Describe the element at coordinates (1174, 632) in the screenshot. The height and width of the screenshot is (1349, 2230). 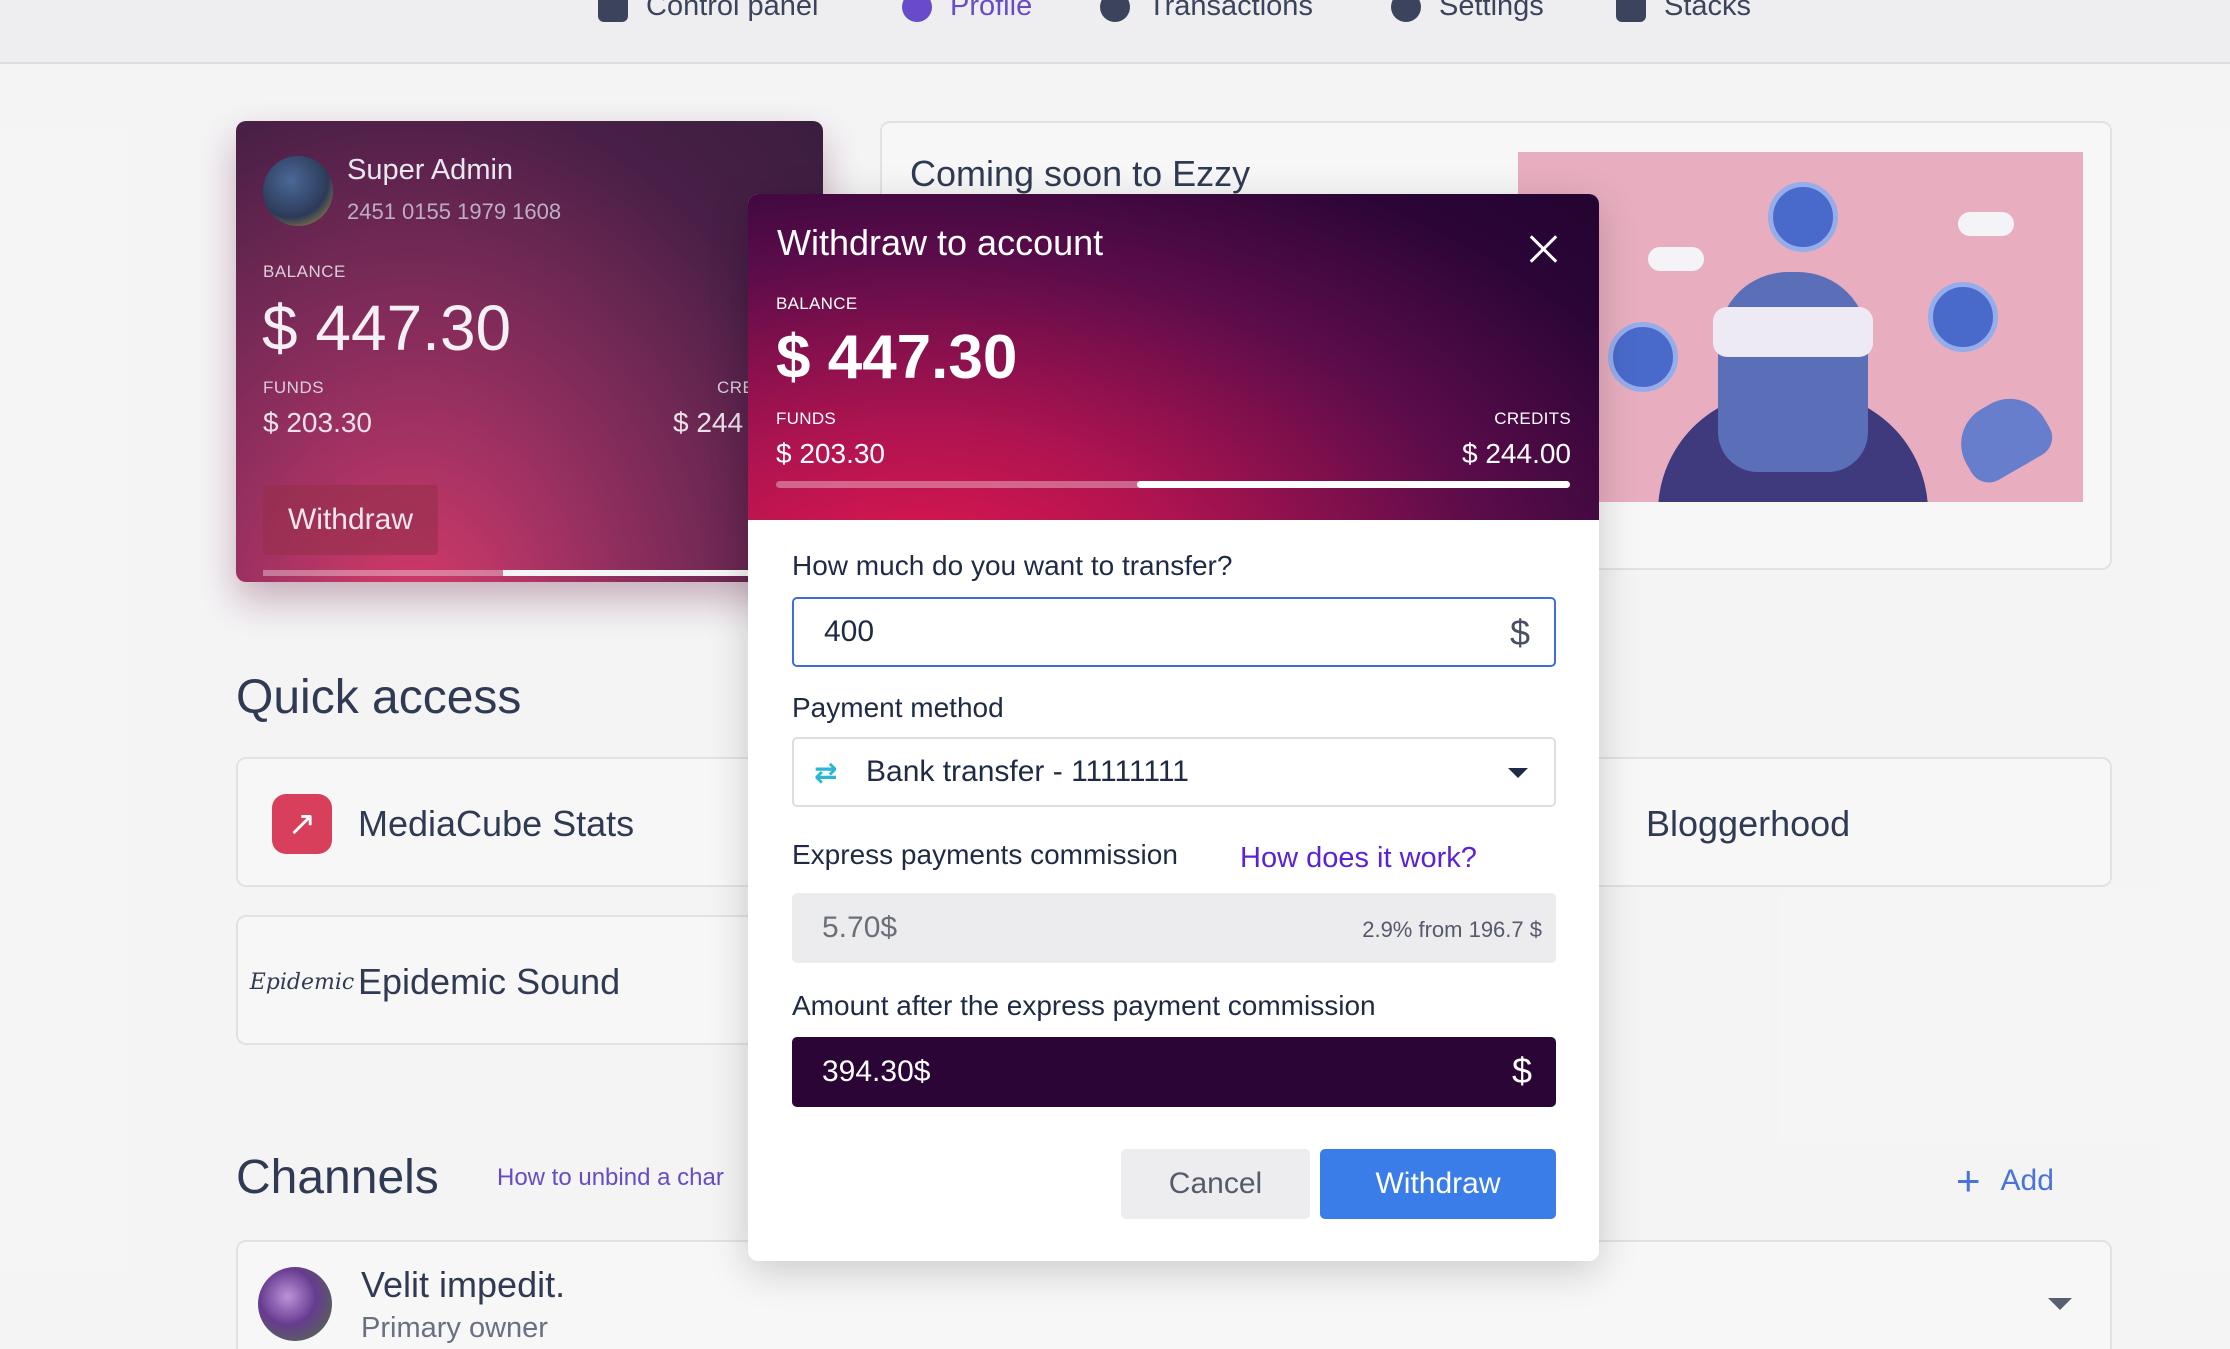
I see `amount-input: 400 $` at that location.